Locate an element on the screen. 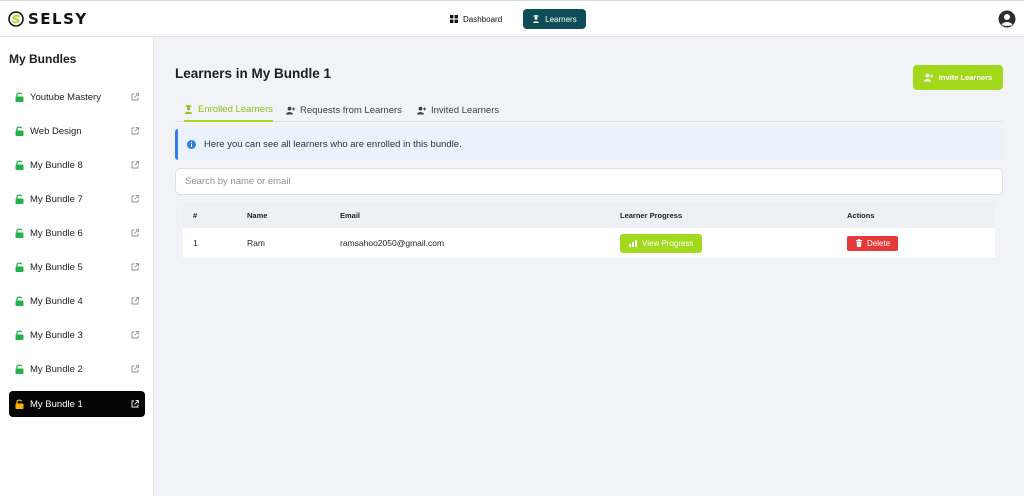  top-bar: SELSY Dashboard Learners is located at coordinates (512, 18).